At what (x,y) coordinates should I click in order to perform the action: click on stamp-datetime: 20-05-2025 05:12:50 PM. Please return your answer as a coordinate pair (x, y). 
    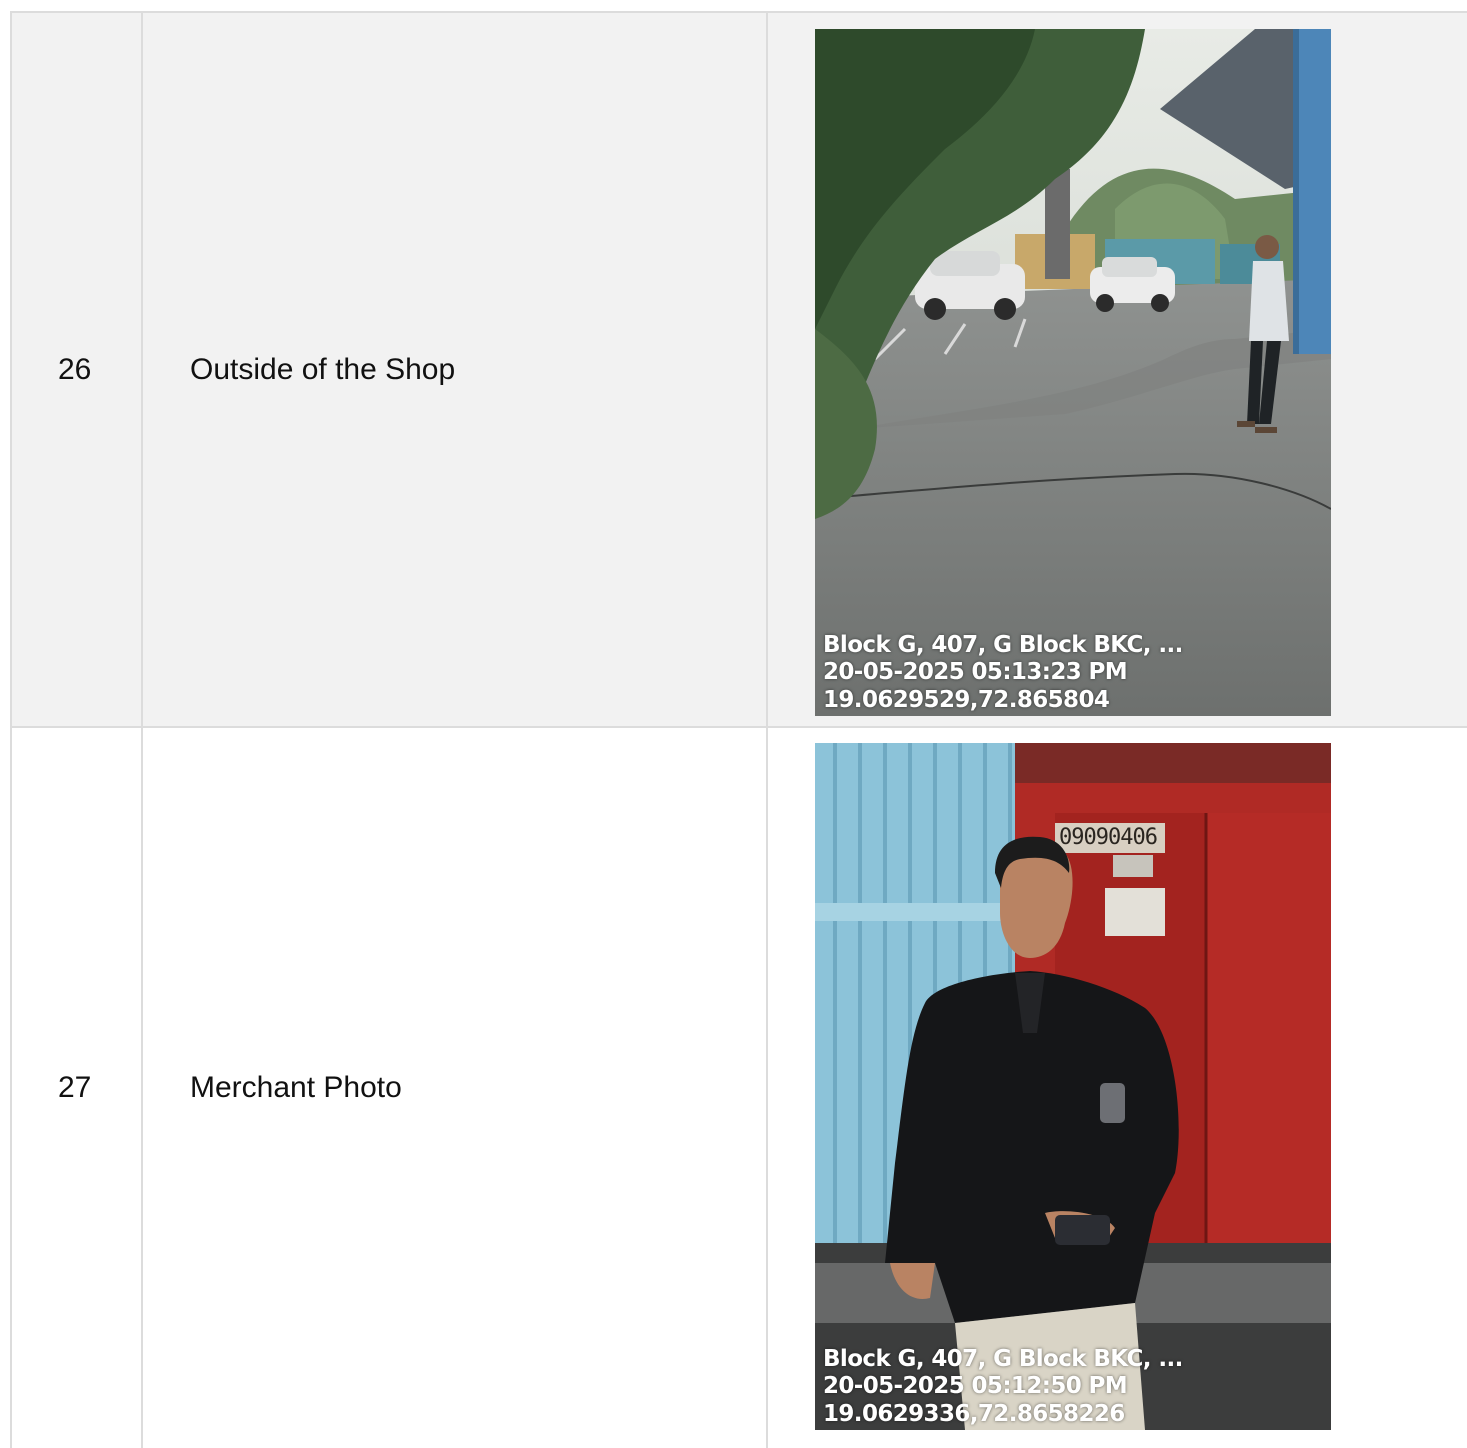
    Looking at the image, I should click on (975, 1386).